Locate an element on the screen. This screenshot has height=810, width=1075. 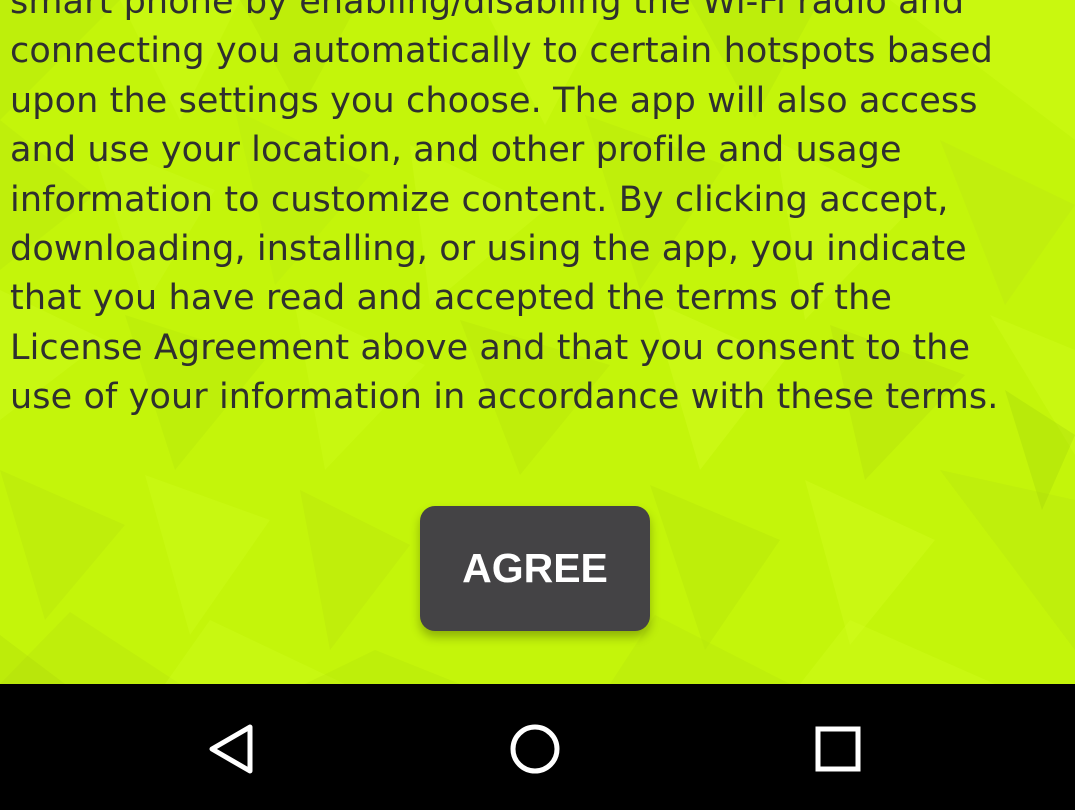
home-circle-icon is located at coordinates (535, 749).